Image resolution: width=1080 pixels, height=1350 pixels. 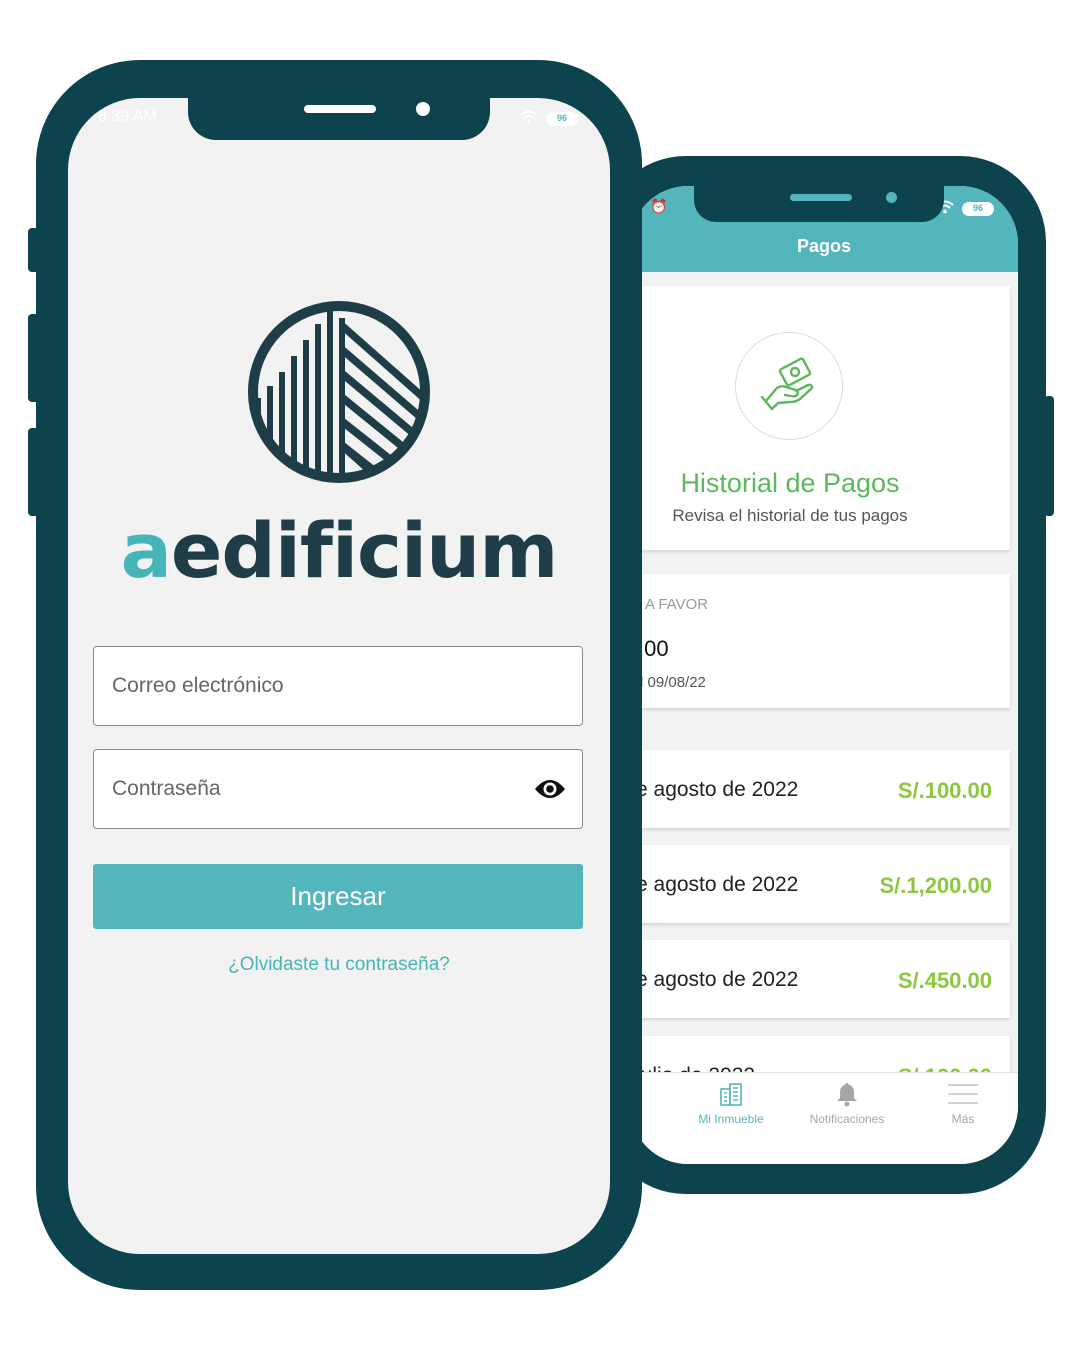 I want to click on cash-hand-icon, so click(x=787, y=384).